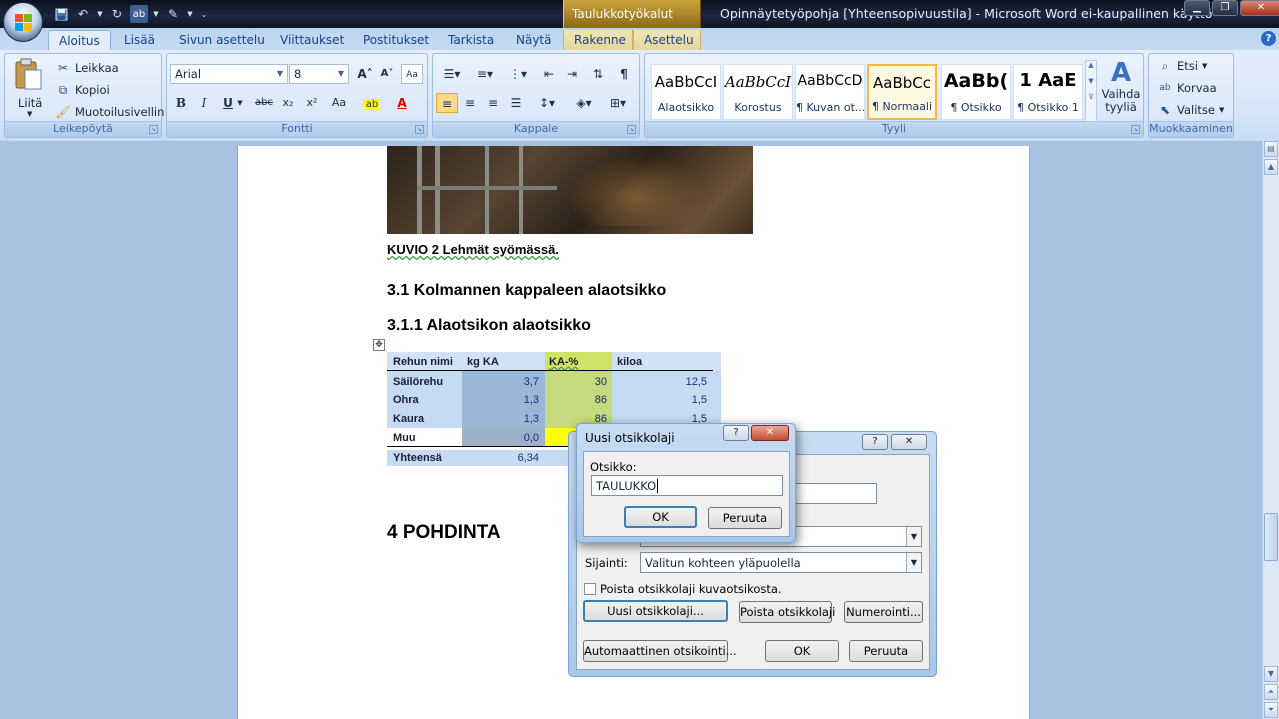 The image size is (1279, 719). What do you see at coordinates (1186, 88) in the screenshot?
I see `replace-button: ab Korvaa` at bounding box center [1186, 88].